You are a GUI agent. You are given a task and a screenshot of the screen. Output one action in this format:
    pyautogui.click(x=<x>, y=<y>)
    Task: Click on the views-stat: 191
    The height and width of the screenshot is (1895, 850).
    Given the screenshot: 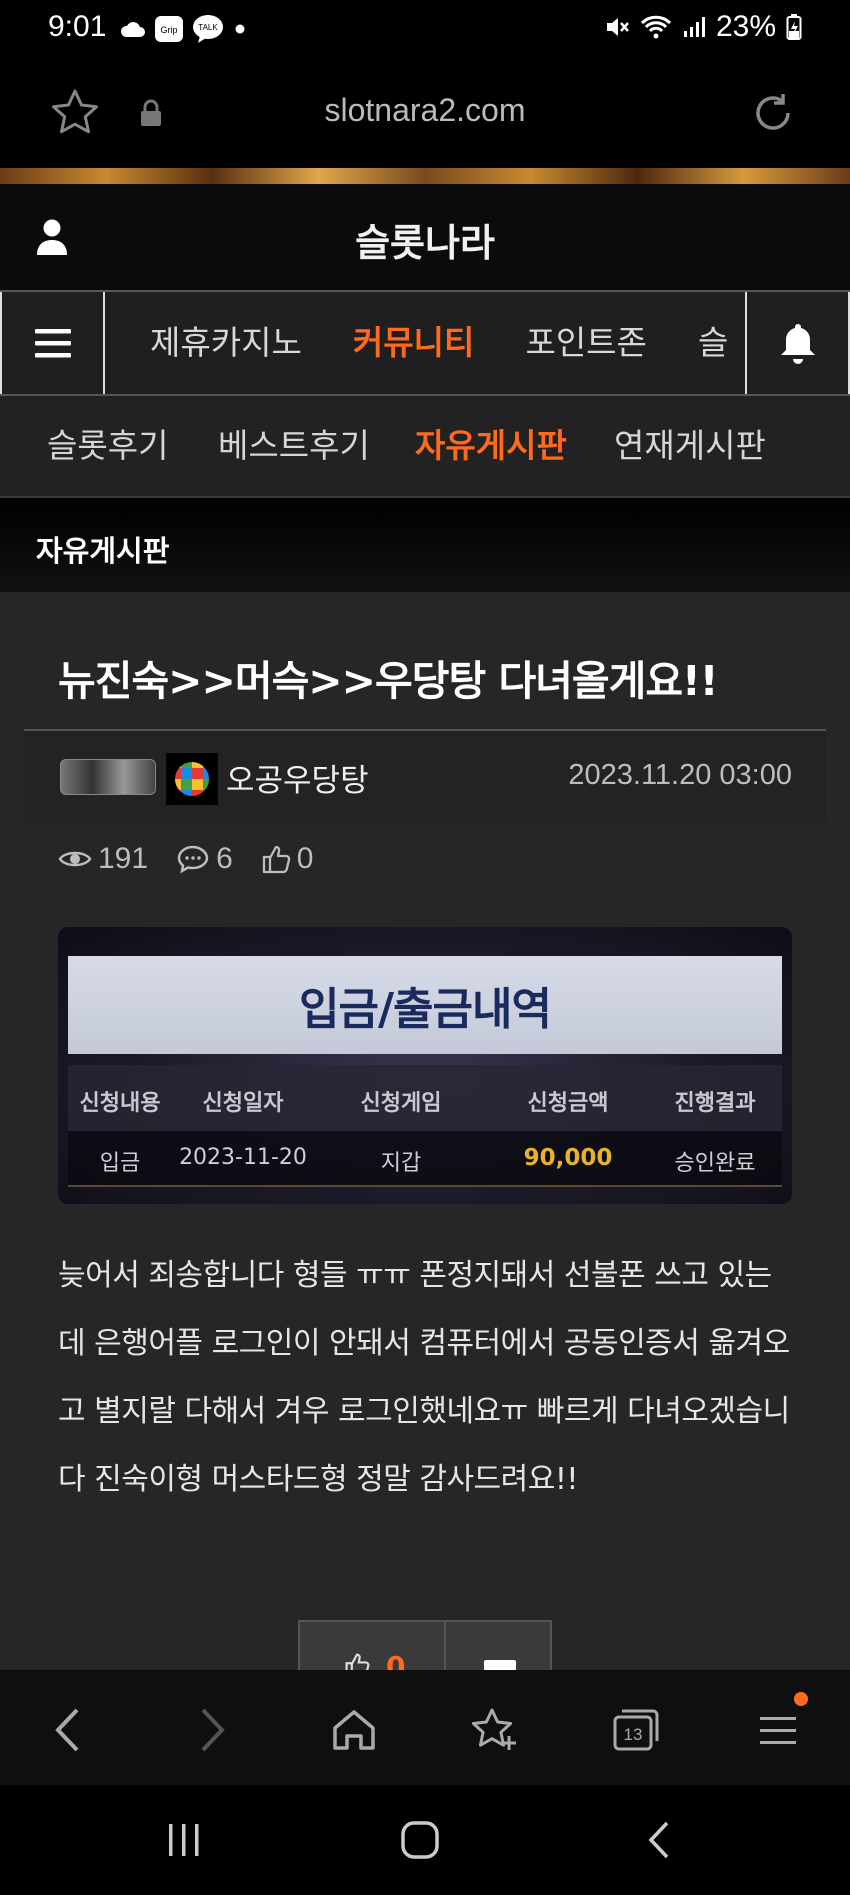 What is the action you would take?
    pyautogui.click(x=103, y=859)
    